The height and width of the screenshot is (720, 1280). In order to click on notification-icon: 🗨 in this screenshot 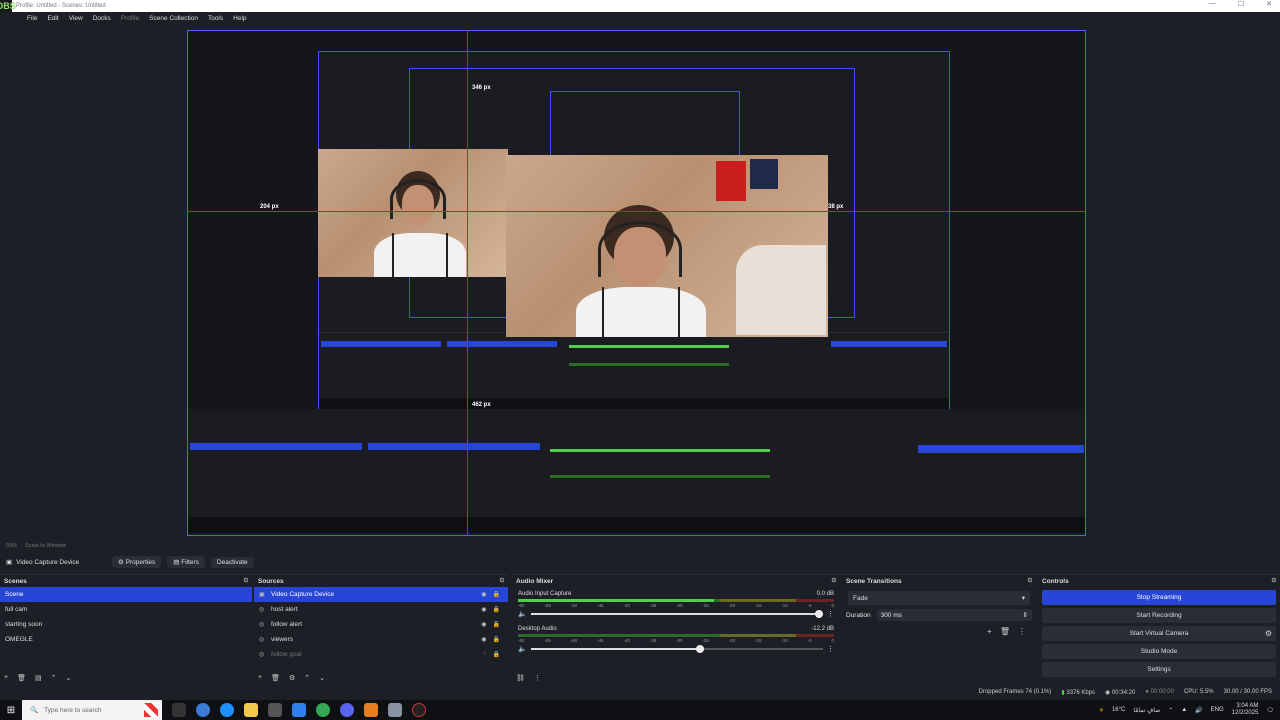, I will do `click(1270, 710)`.